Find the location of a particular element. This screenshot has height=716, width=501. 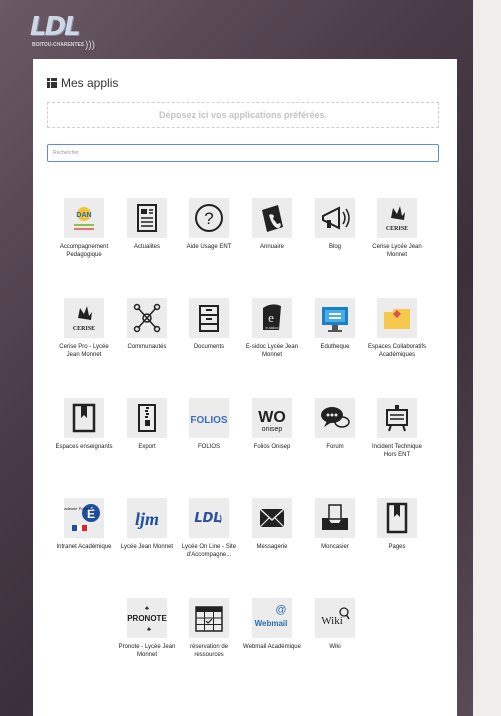

wiki-logo-icon: Wiki is located at coordinates (335, 618).